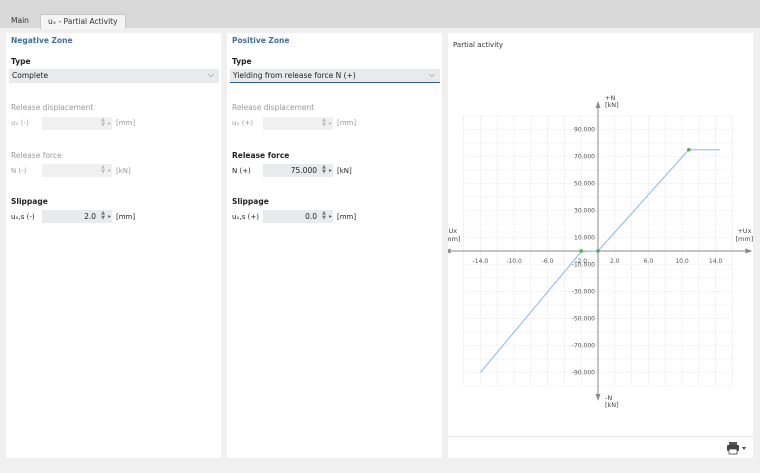 This screenshot has width=760, height=473. I want to click on y-pos-axis-unit: [kN], so click(612, 105).